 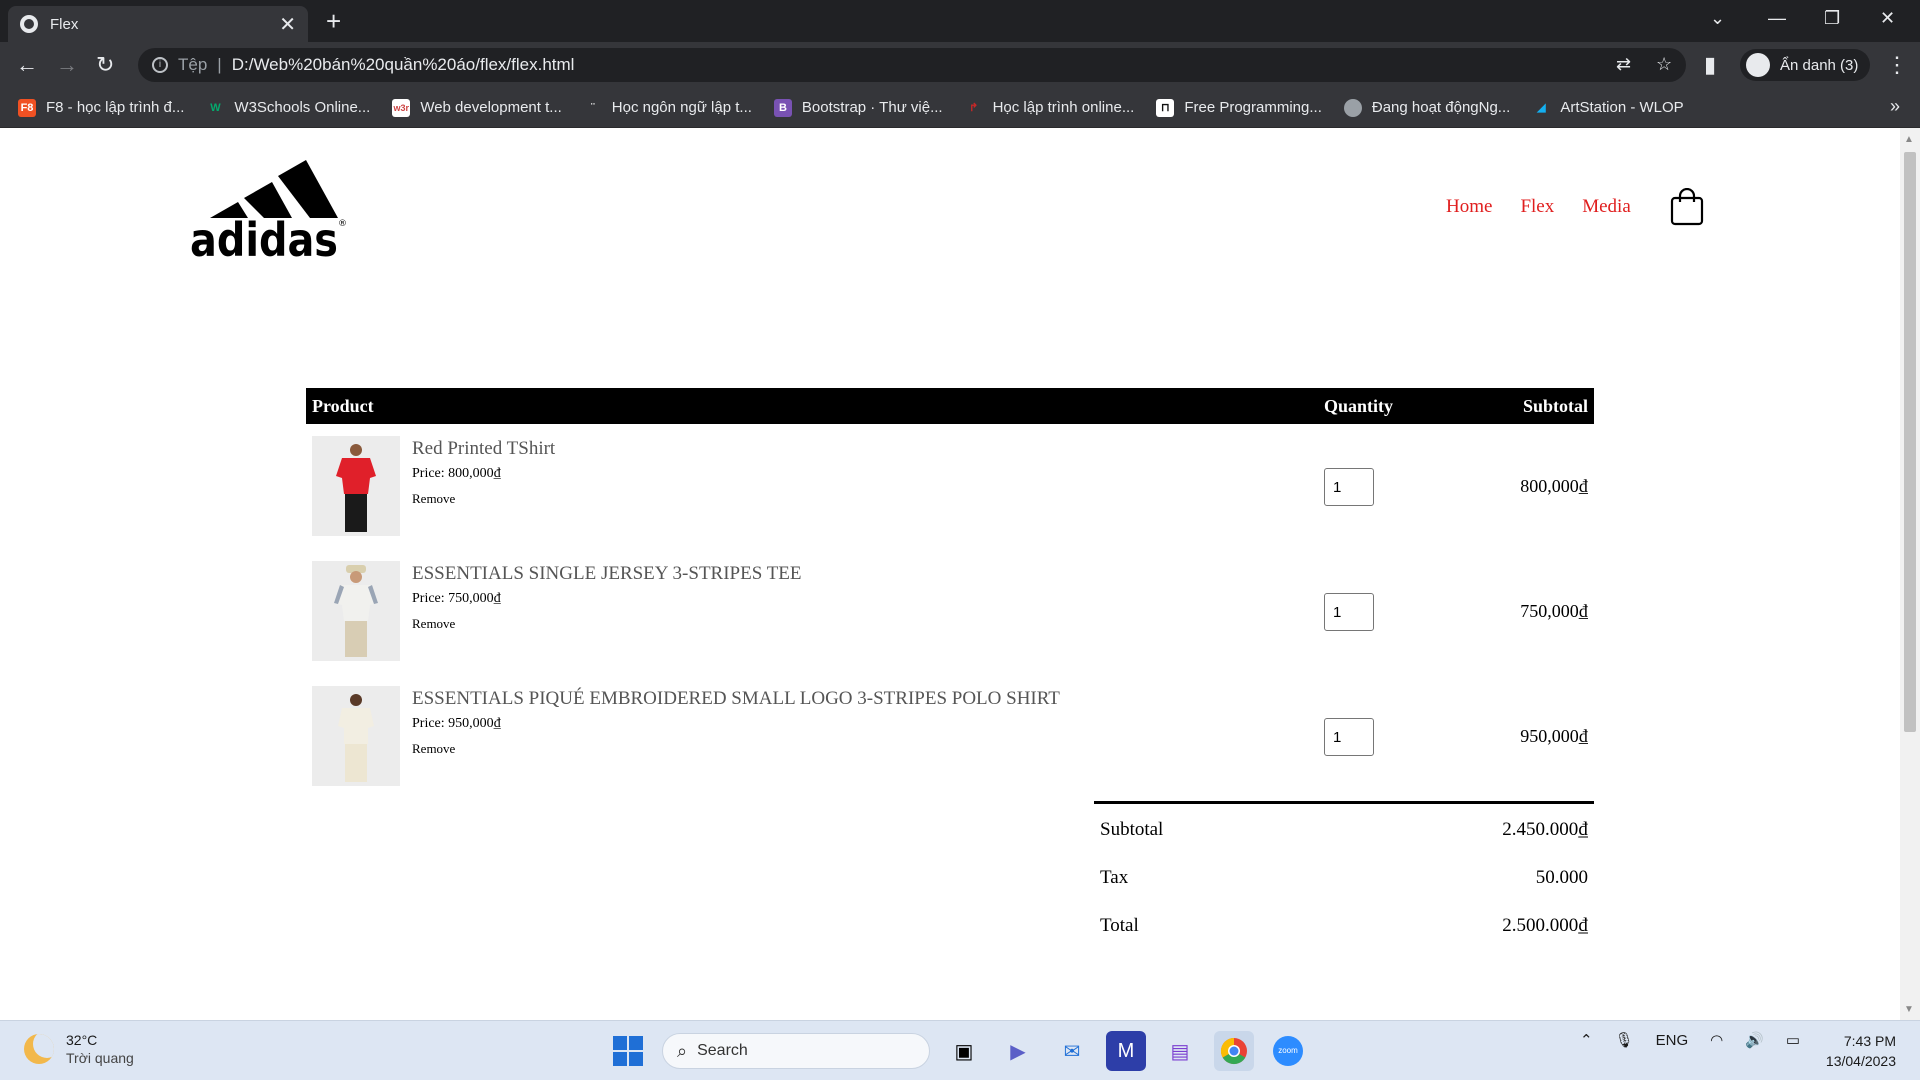 What do you see at coordinates (1344, 926) in the screenshot?
I see `total-row: Total 2.500.000₫` at bounding box center [1344, 926].